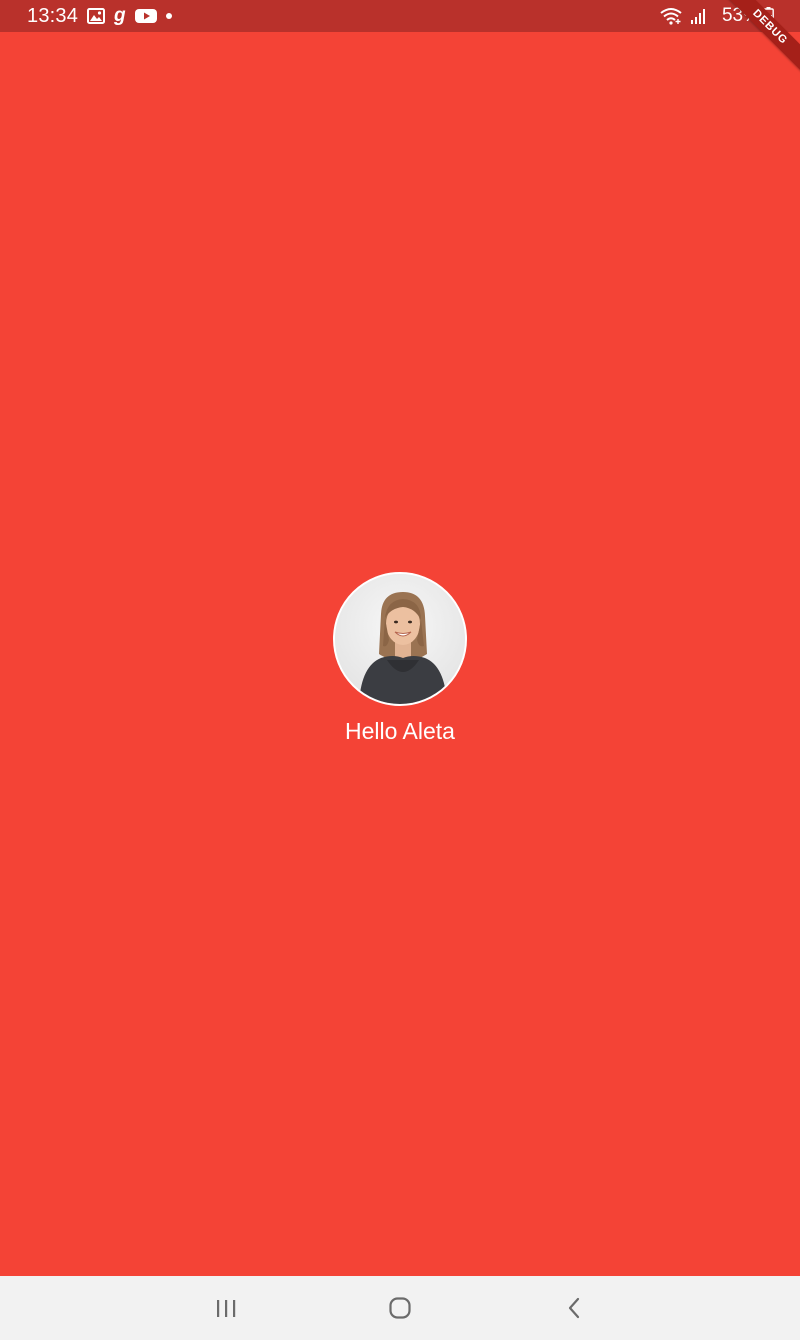 This screenshot has width=800, height=1340. I want to click on back-icon, so click(574, 1308).